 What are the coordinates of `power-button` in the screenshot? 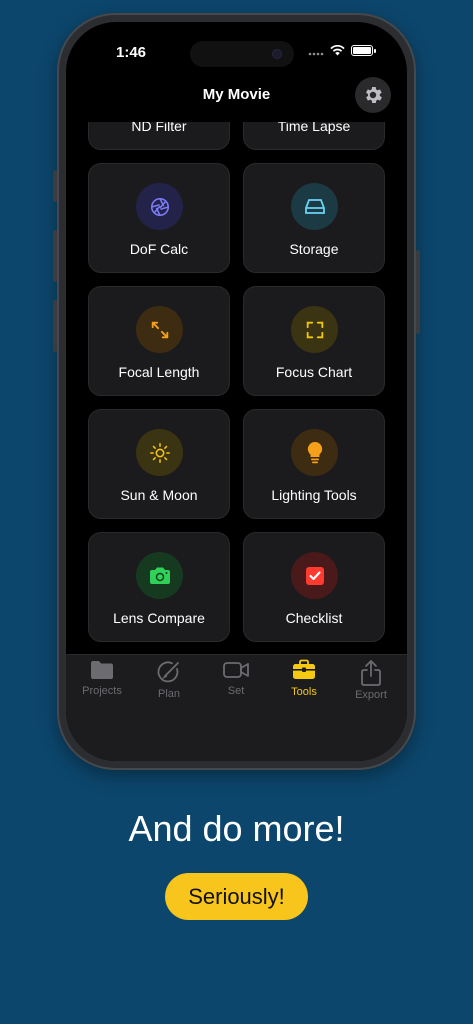 It's located at (418, 292).